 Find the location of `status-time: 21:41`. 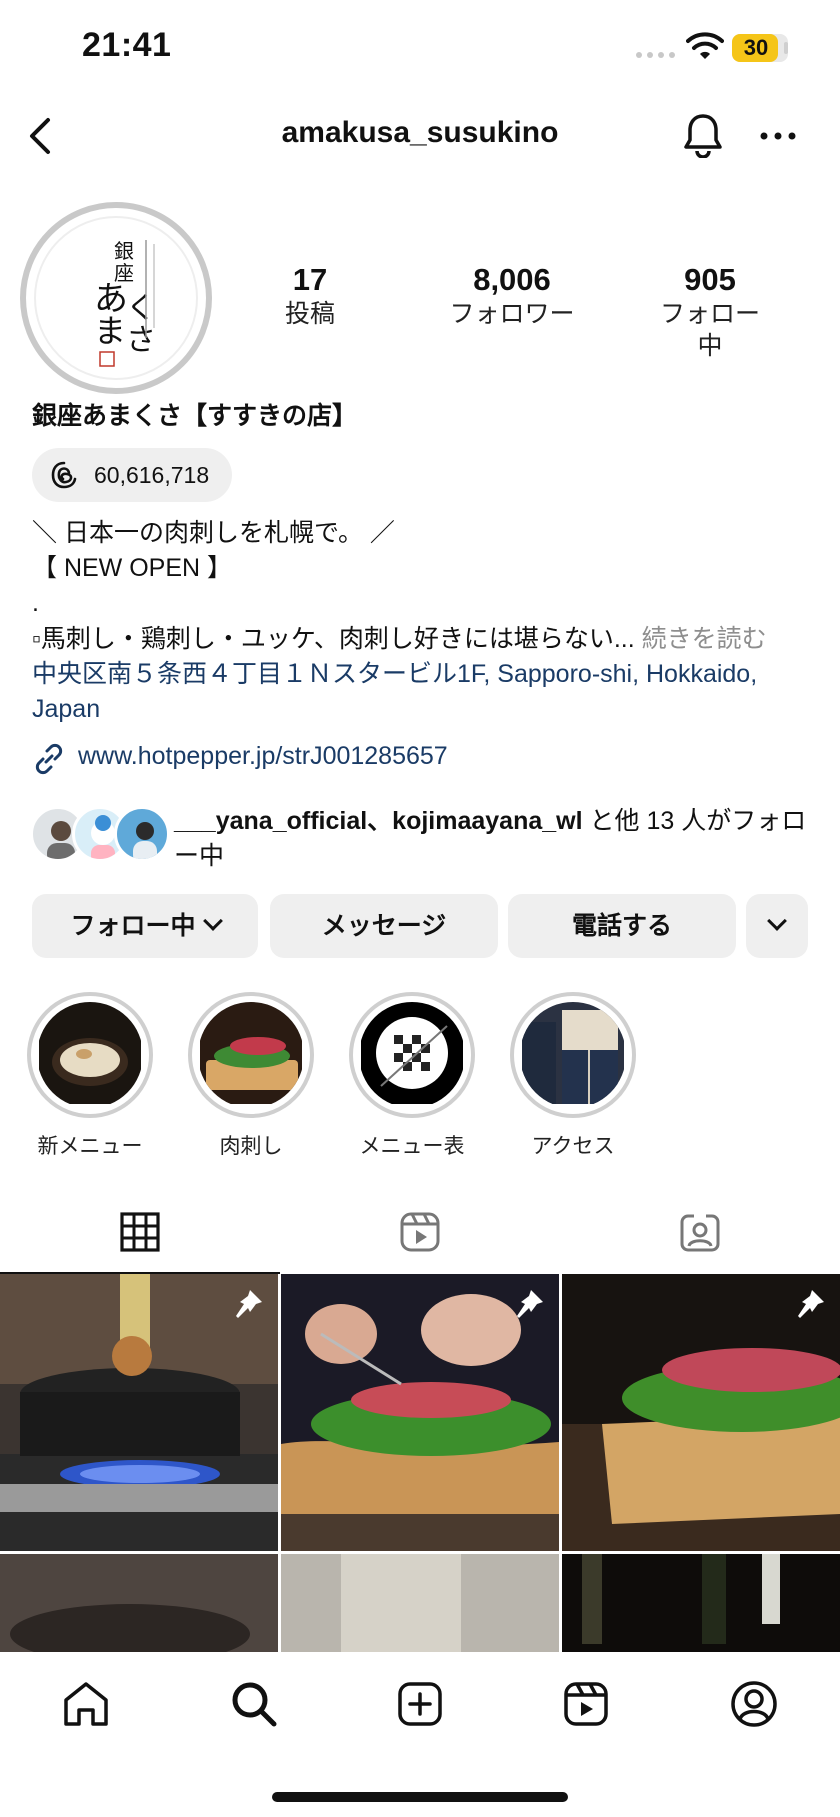

status-time: 21:41 is located at coordinates (127, 45).